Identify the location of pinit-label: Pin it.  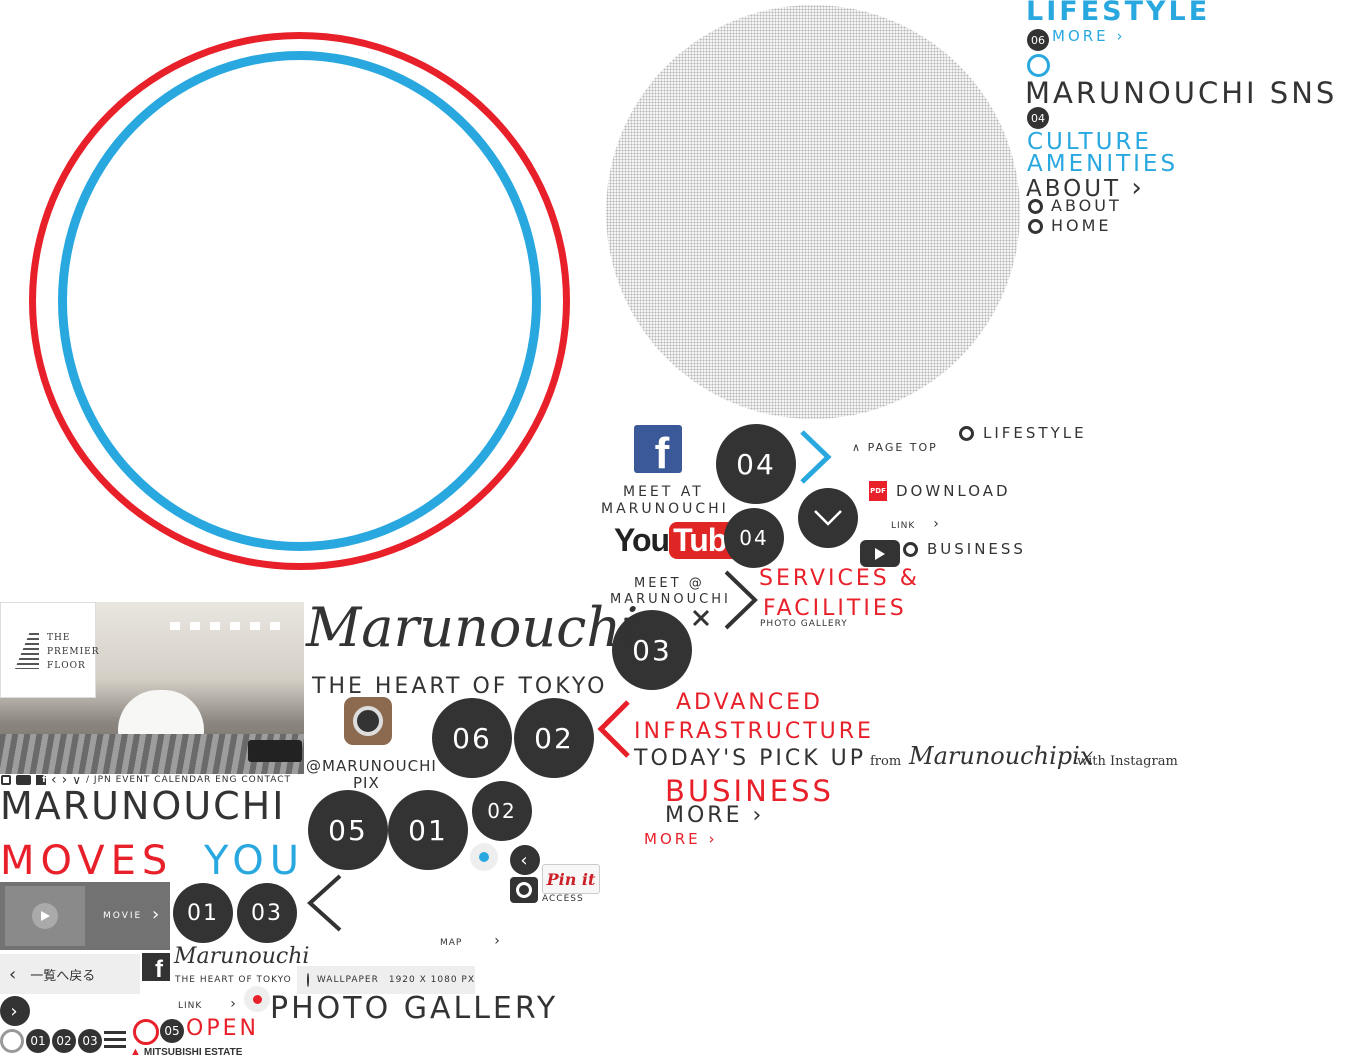
(571, 879).